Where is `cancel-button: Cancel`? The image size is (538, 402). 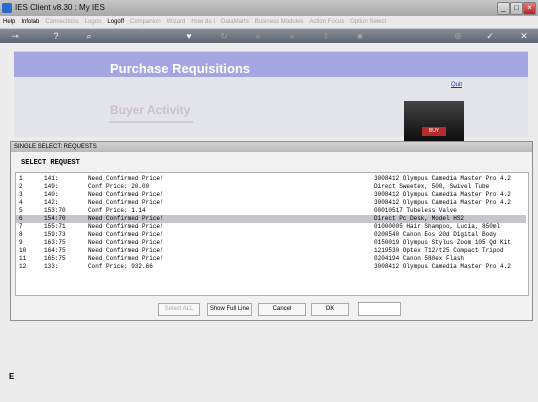
cancel-button: Cancel is located at coordinates (282, 309).